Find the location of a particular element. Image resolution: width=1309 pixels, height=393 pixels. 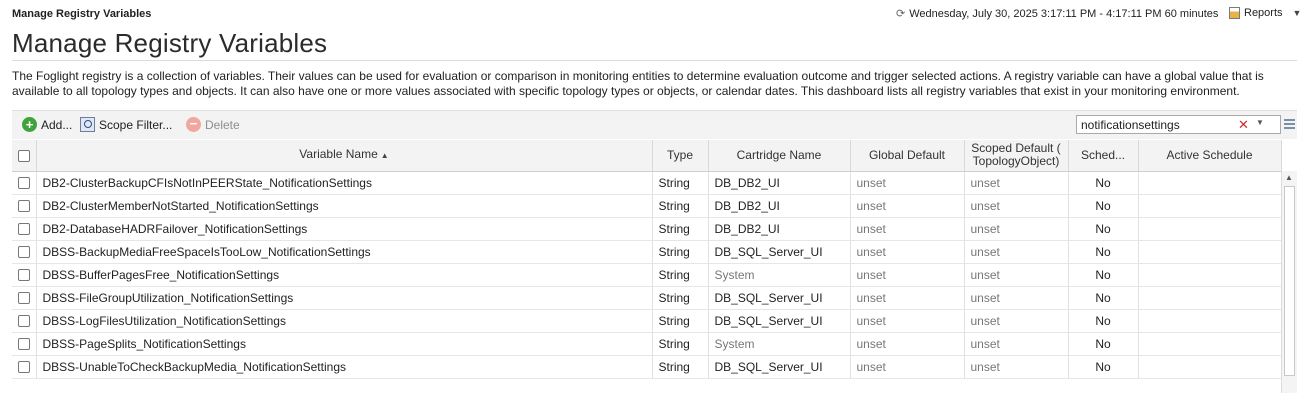

search-dropdown-icon: ▼ is located at coordinates (1260, 122).